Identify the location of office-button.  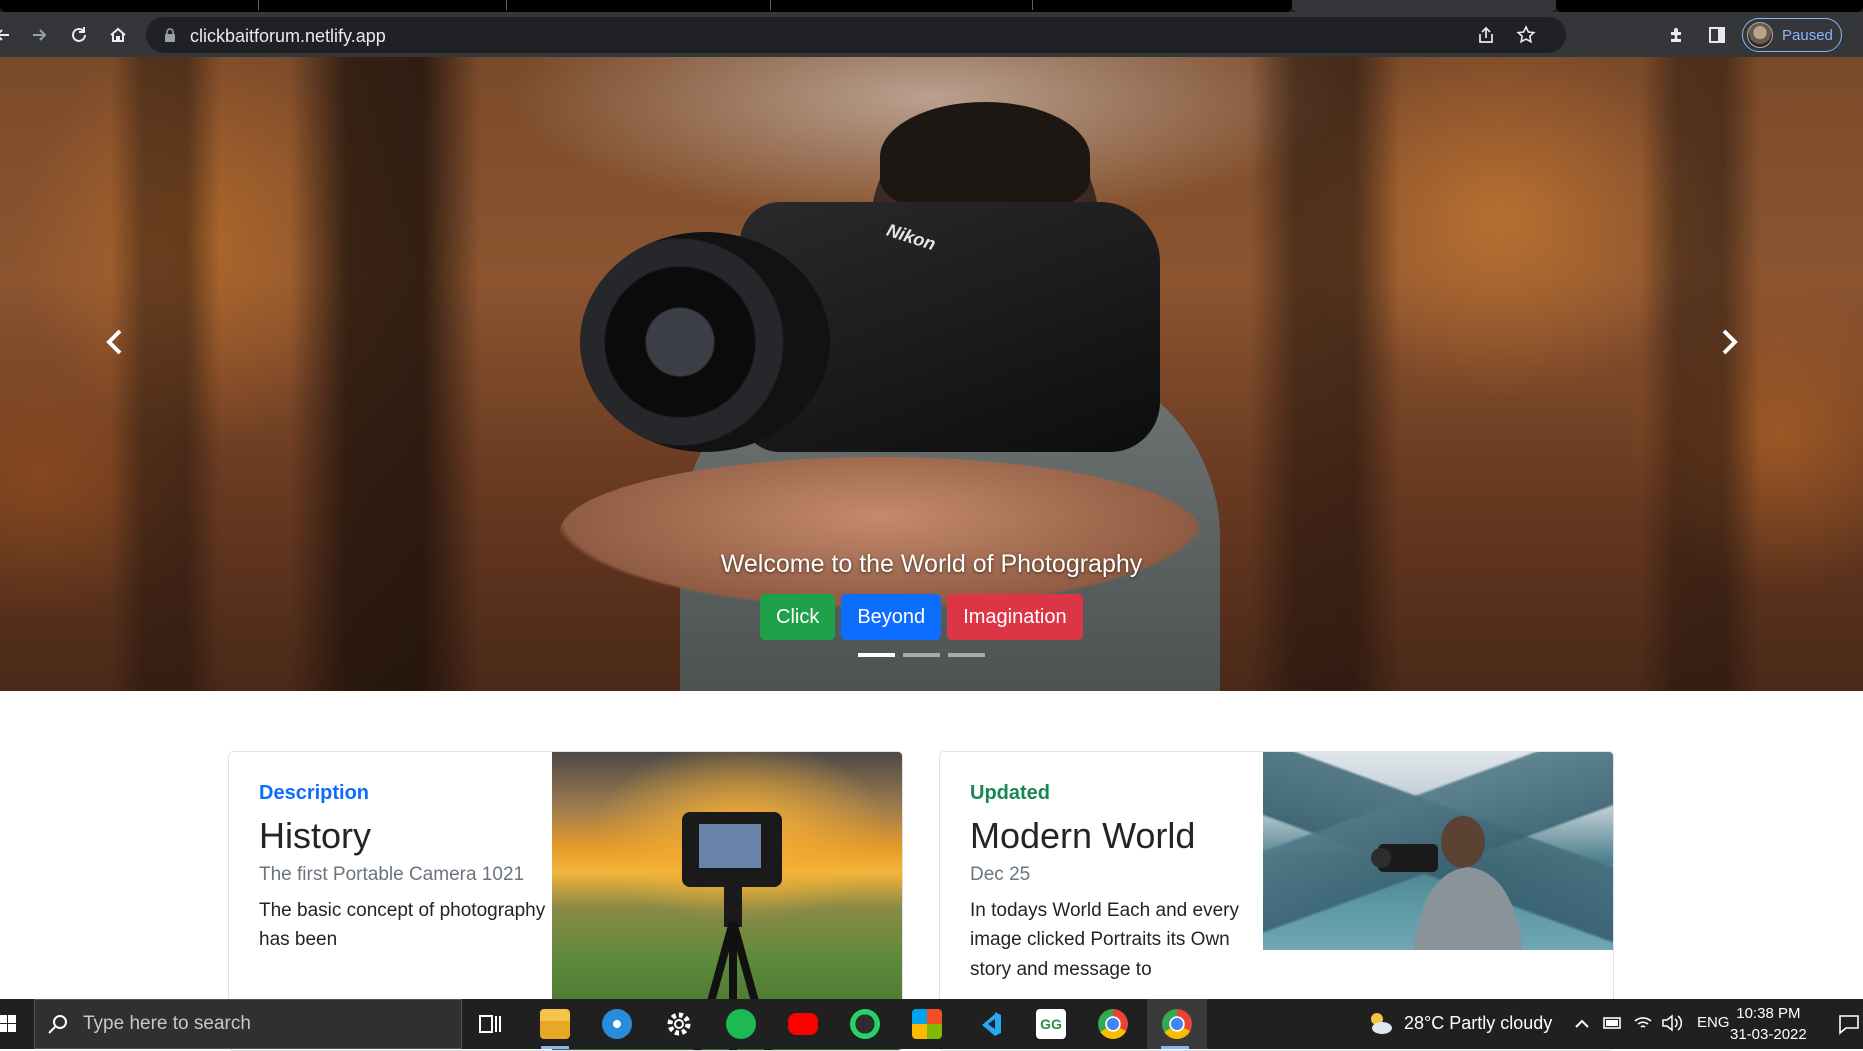
(927, 1024).